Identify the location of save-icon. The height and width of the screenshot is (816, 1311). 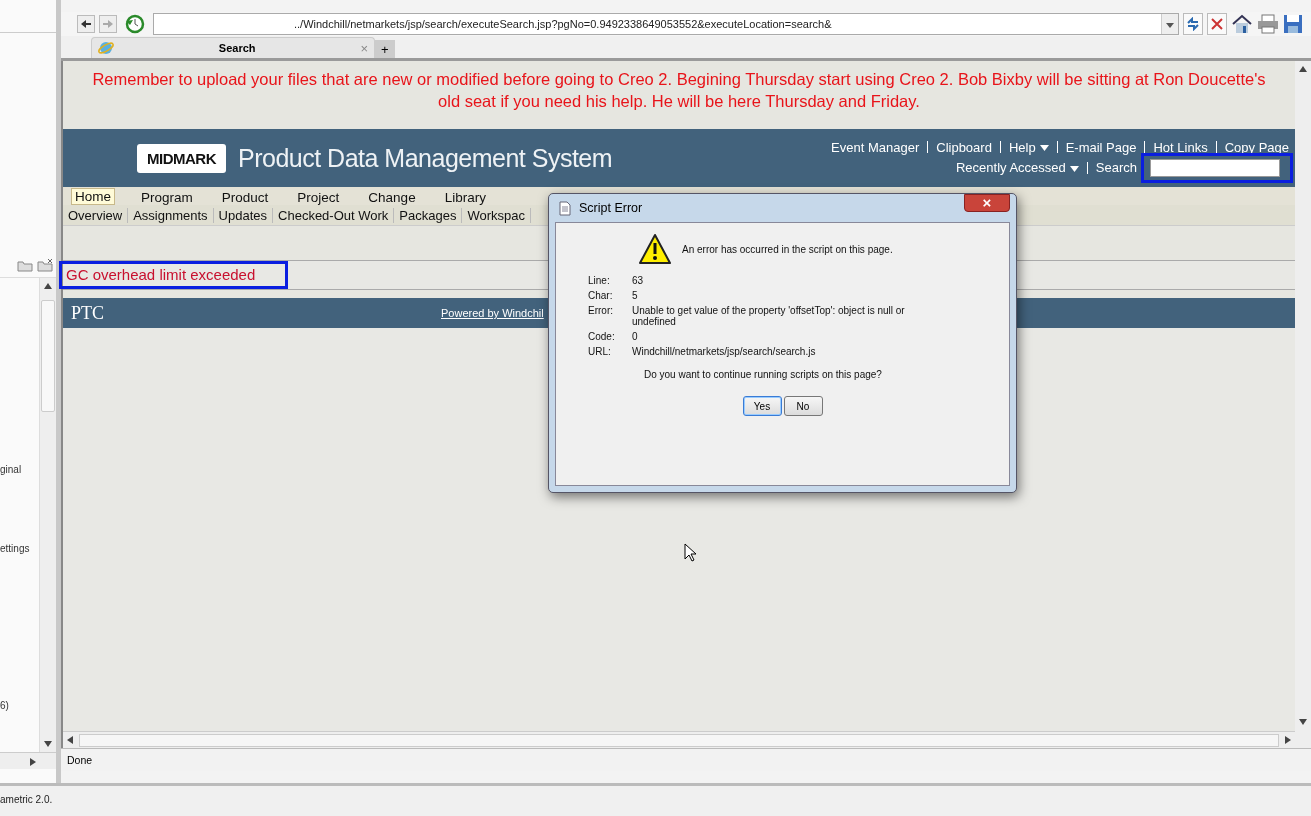
(1293, 24).